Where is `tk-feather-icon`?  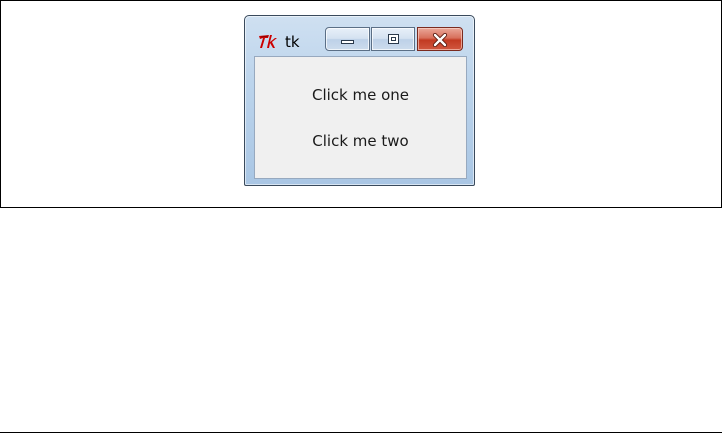 tk-feather-icon is located at coordinates (270, 41).